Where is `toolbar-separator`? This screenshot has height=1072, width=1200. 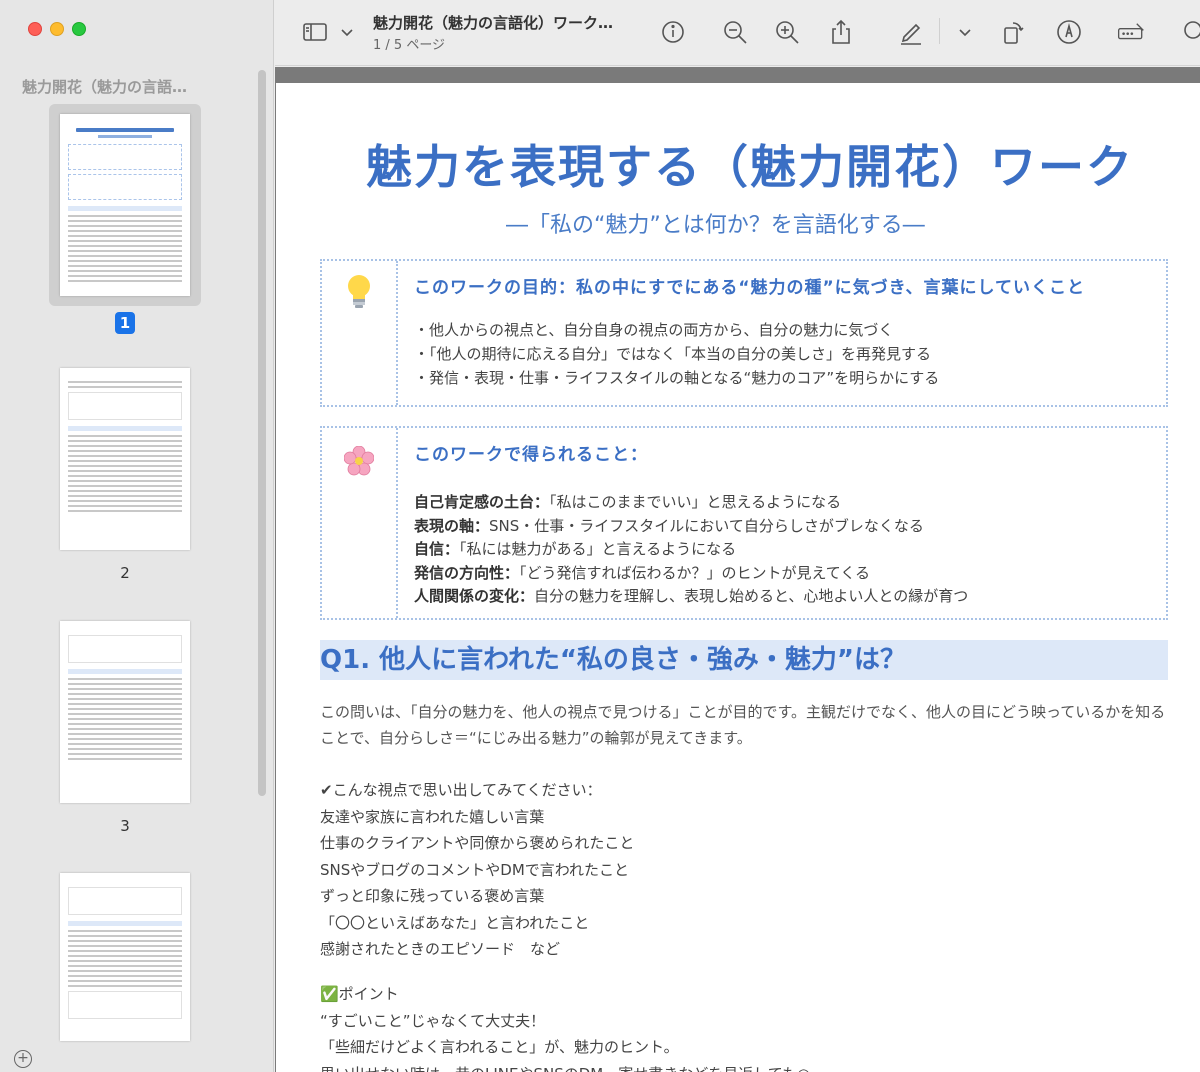 toolbar-separator is located at coordinates (939, 31).